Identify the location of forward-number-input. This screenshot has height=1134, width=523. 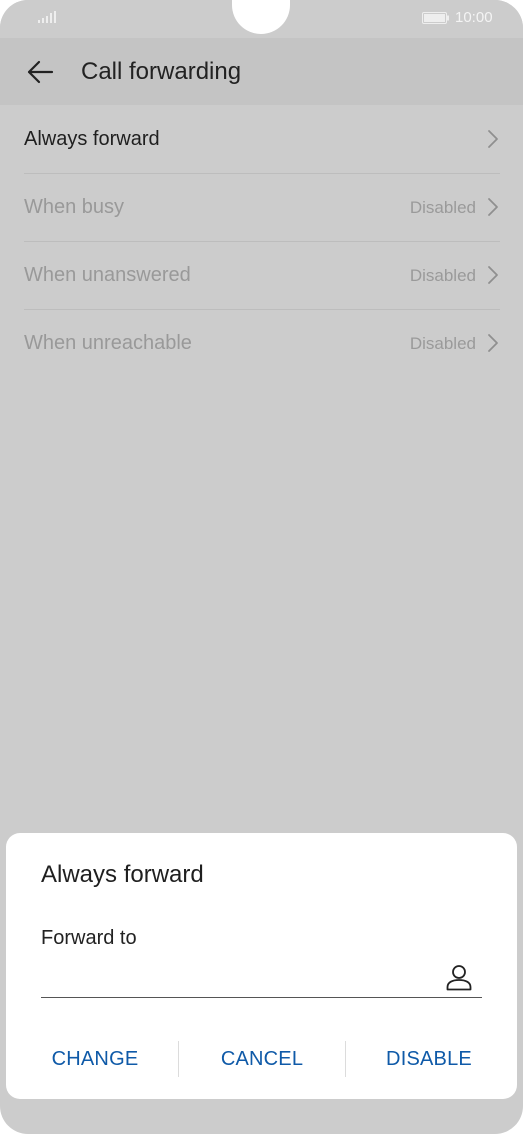
(231, 978).